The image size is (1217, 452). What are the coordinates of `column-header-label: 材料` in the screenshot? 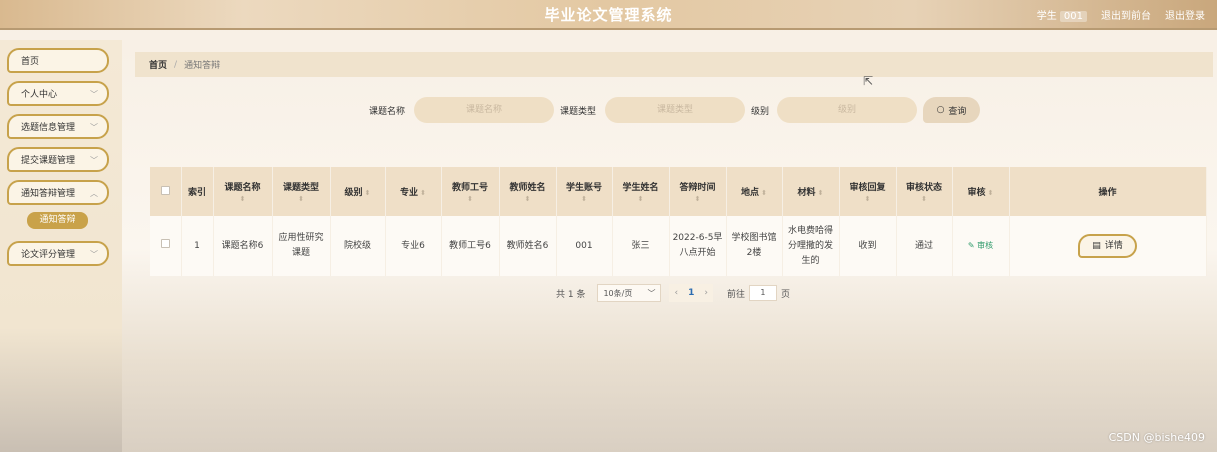 It's located at (806, 193).